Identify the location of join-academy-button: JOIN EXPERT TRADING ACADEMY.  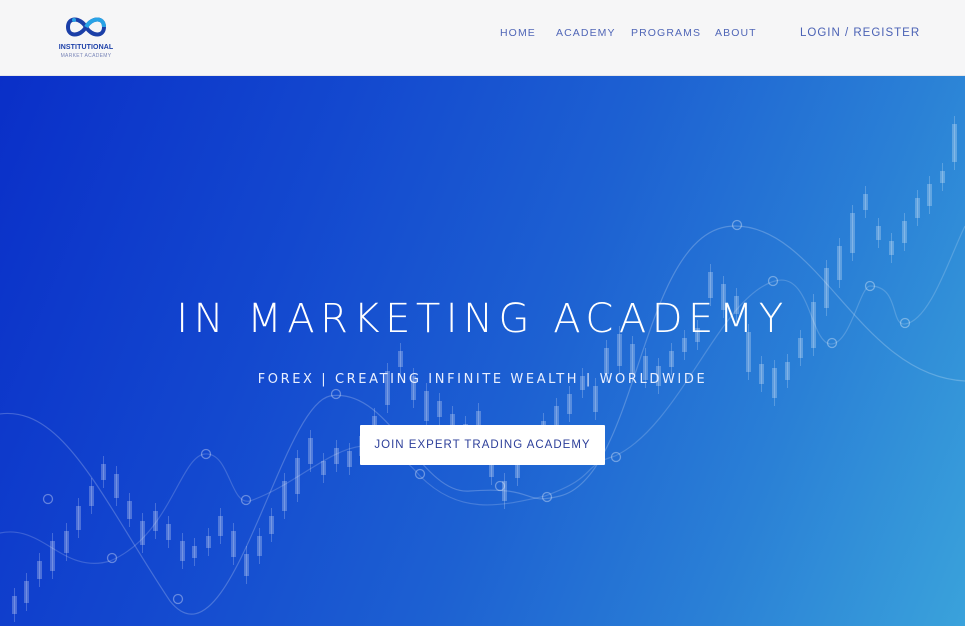
(482, 445).